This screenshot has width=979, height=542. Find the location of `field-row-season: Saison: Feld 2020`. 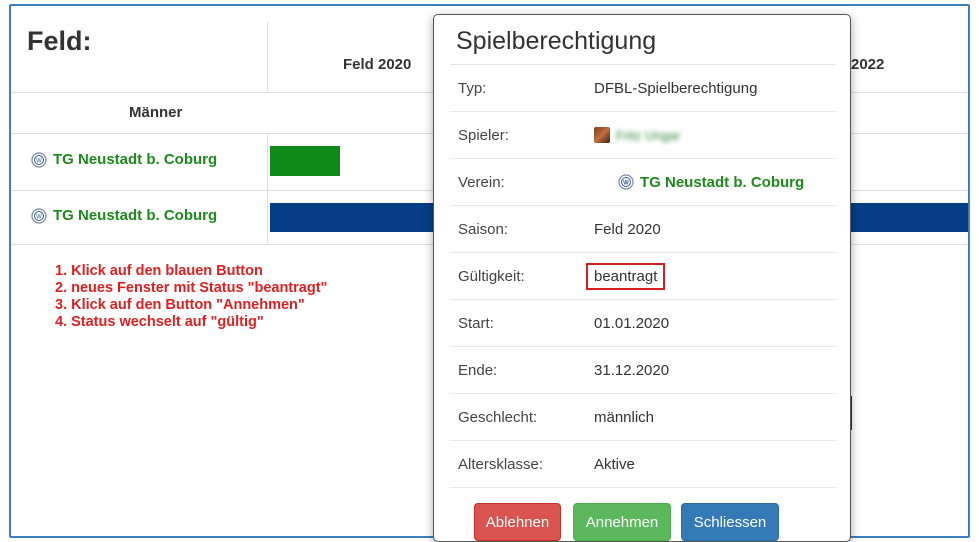

field-row-season: Saison: Feld 2020 is located at coordinates (643, 229).